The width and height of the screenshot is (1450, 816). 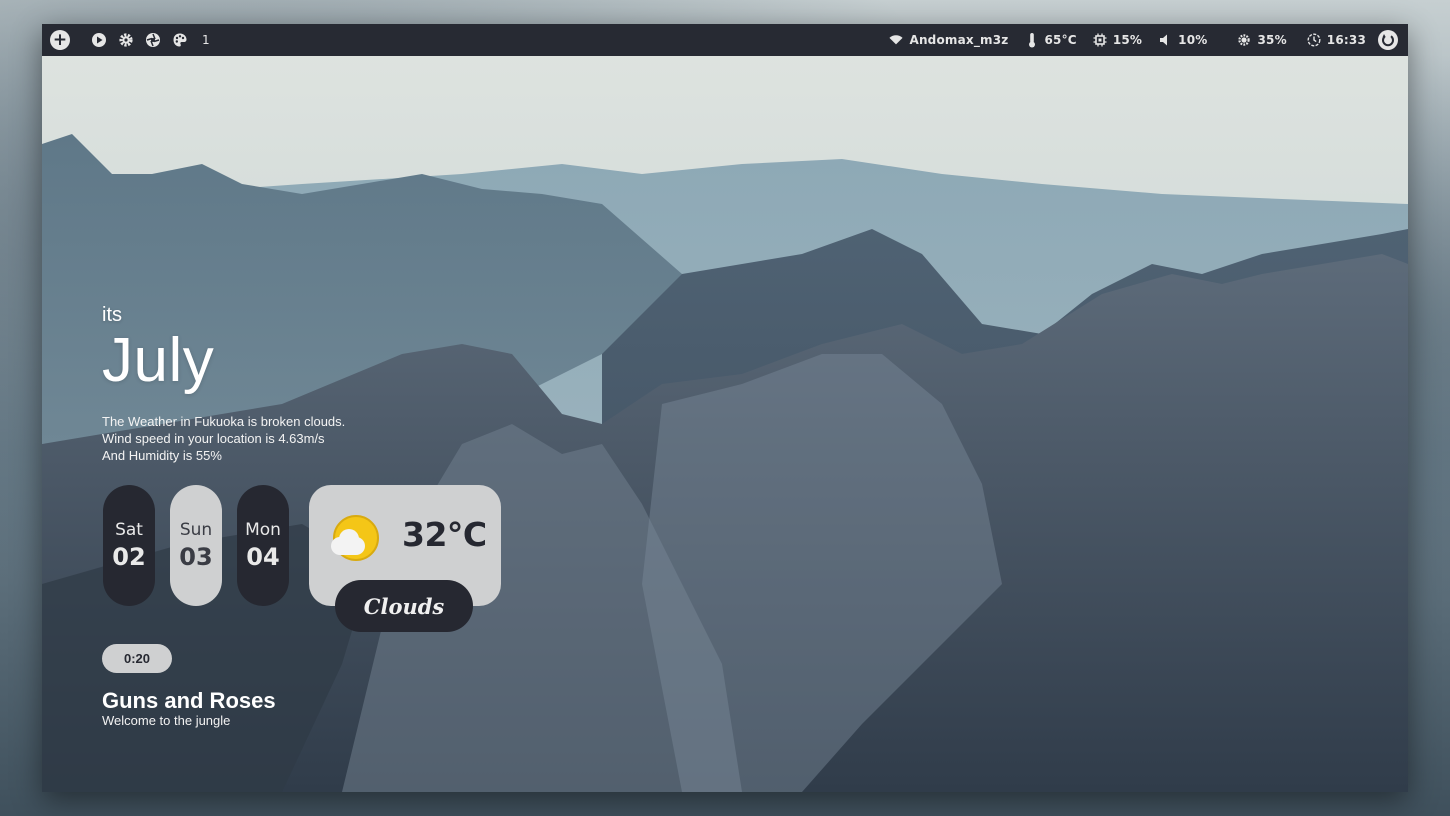 I want to click on weather-condition-pill: Clouds, so click(x=404, y=606).